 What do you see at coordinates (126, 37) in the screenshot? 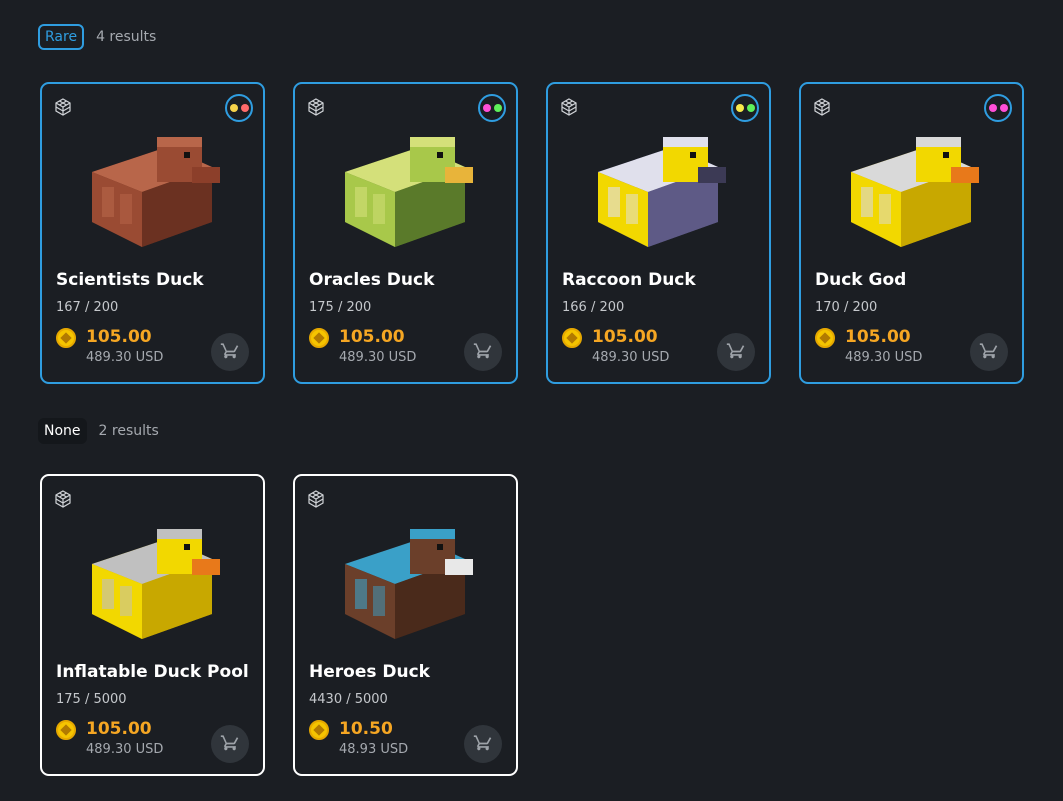
I see `result-count: 4 results` at bounding box center [126, 37].